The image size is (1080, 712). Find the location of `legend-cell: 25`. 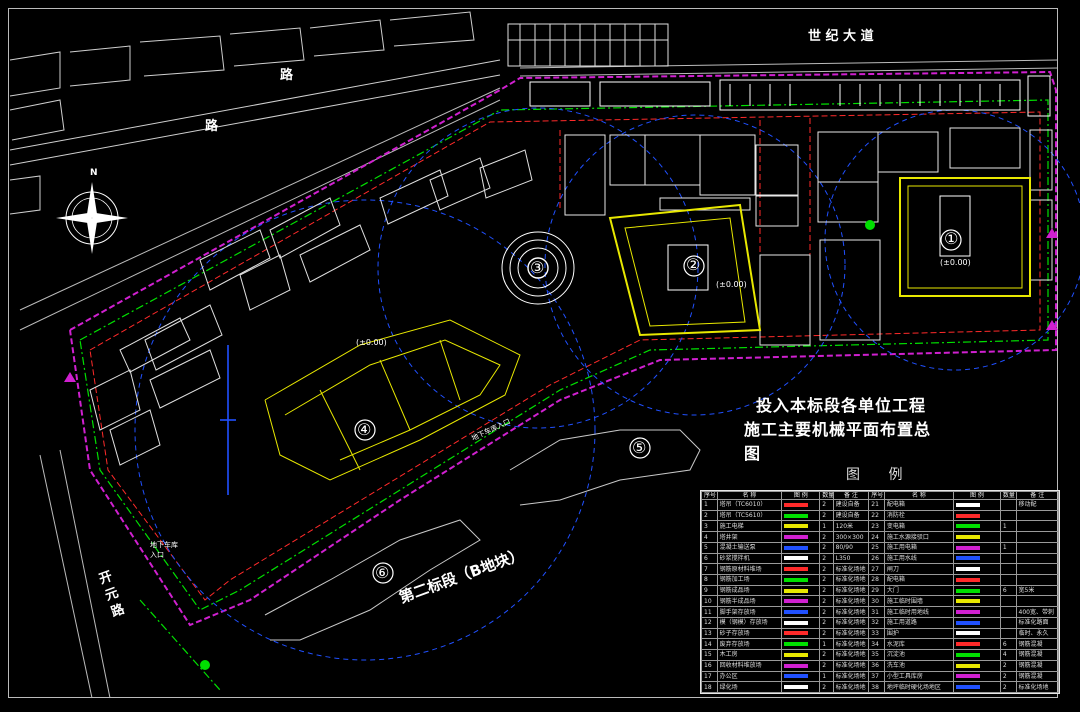

legend-cell: 25 is located at coordinates (876, 547).